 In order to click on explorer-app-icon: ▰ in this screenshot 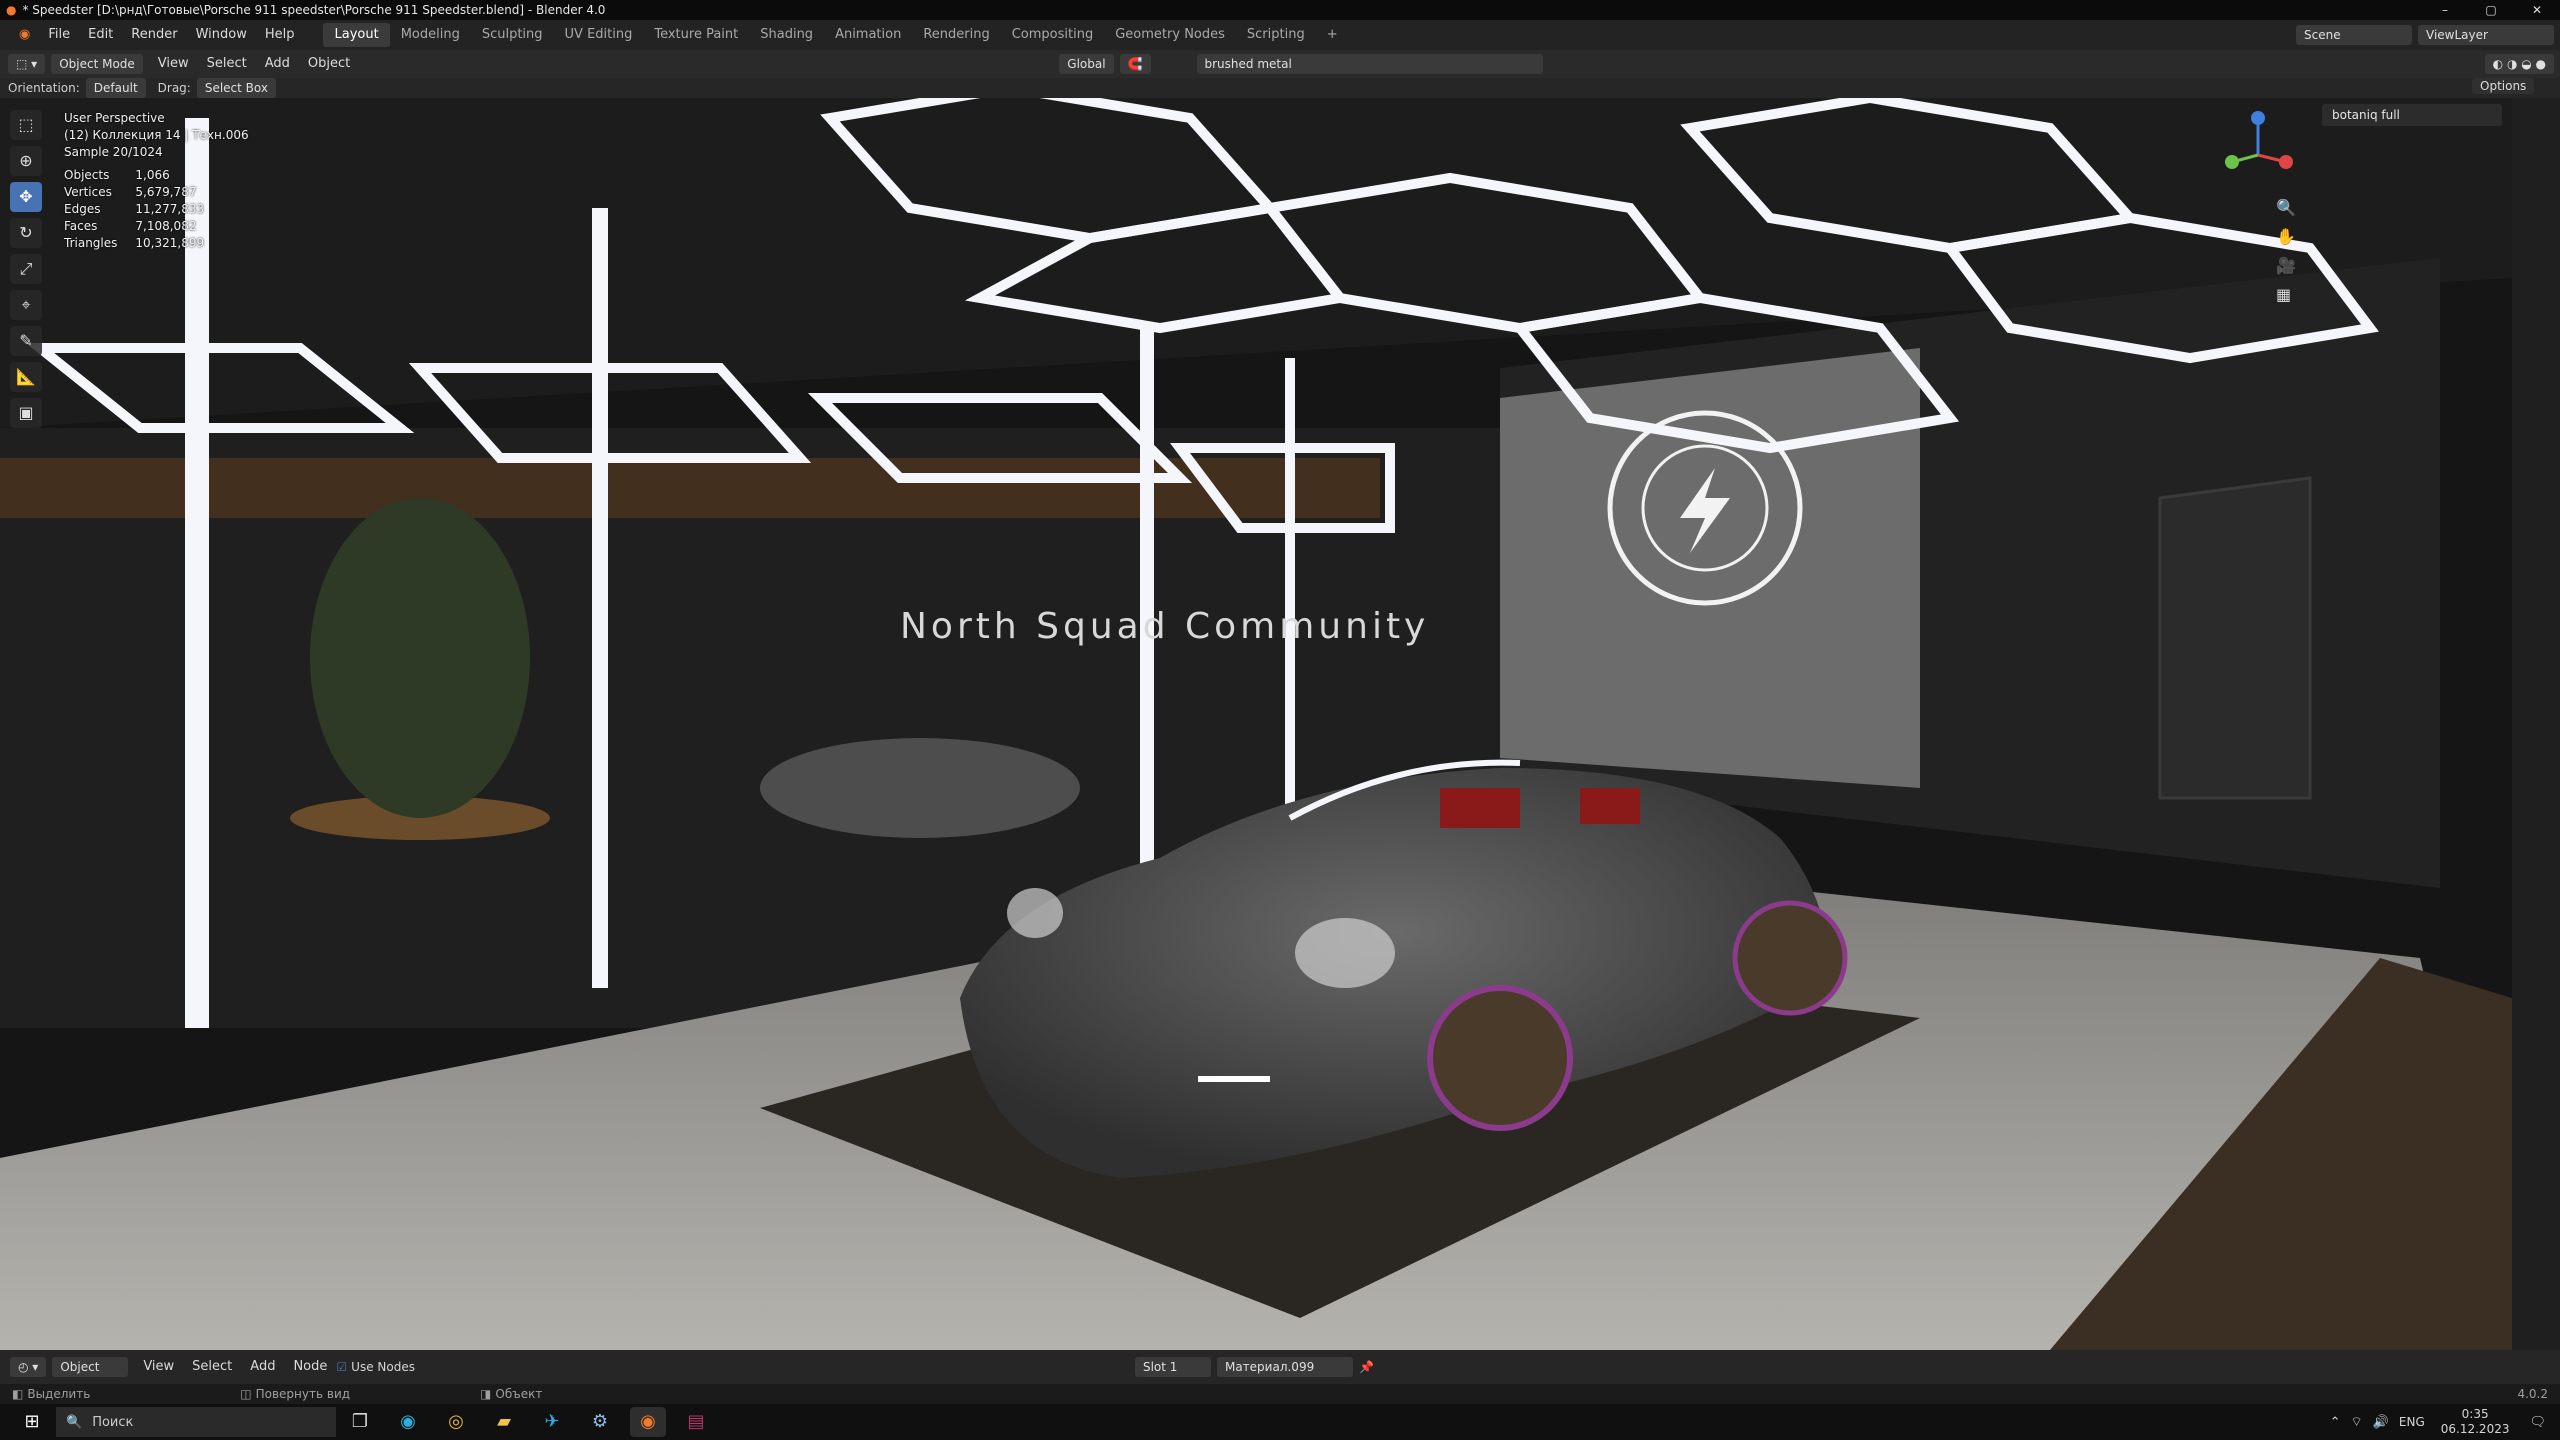, I will do `click(504, 1422)`.